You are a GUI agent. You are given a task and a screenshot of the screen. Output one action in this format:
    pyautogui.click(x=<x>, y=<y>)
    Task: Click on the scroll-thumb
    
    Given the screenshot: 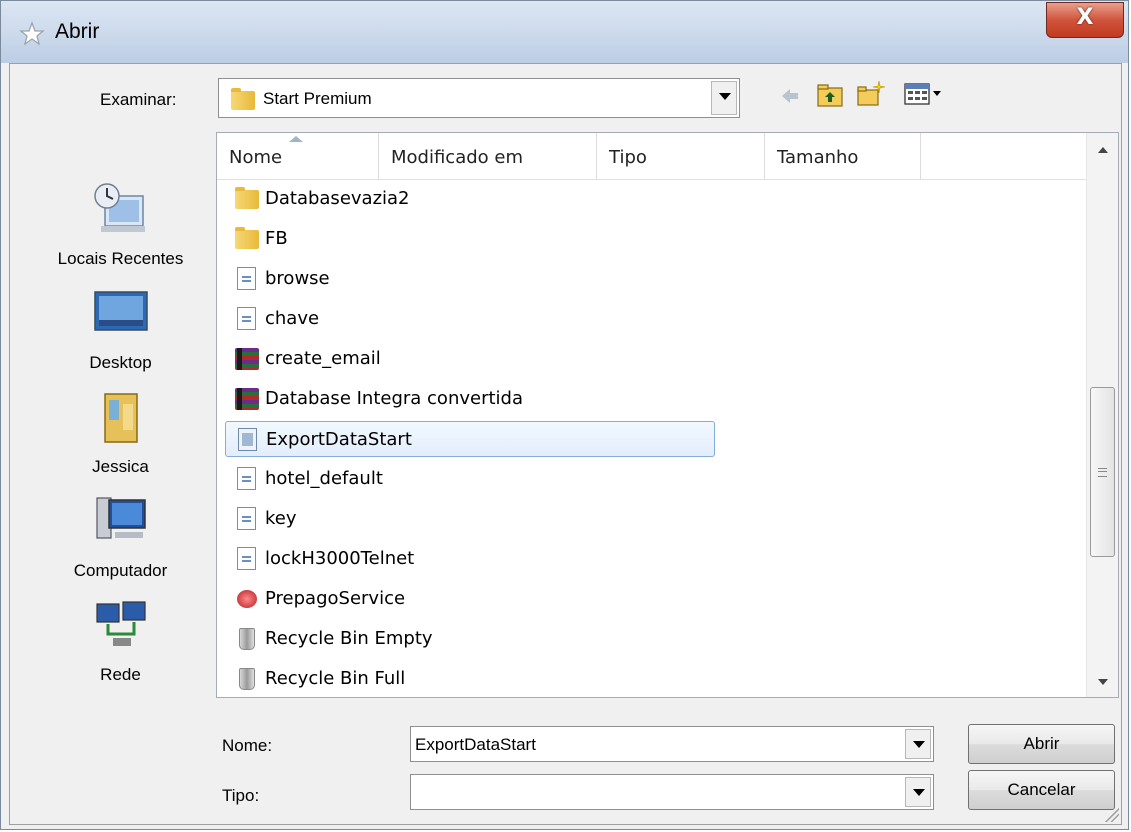 What is the action you would take?
    pyautogui.click(x=1102, y=472)
    